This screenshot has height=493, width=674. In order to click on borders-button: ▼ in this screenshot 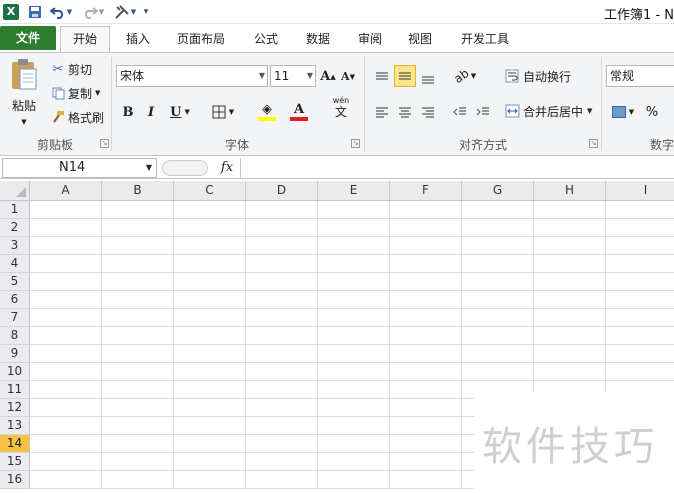, I will do `click(223, 112)`.